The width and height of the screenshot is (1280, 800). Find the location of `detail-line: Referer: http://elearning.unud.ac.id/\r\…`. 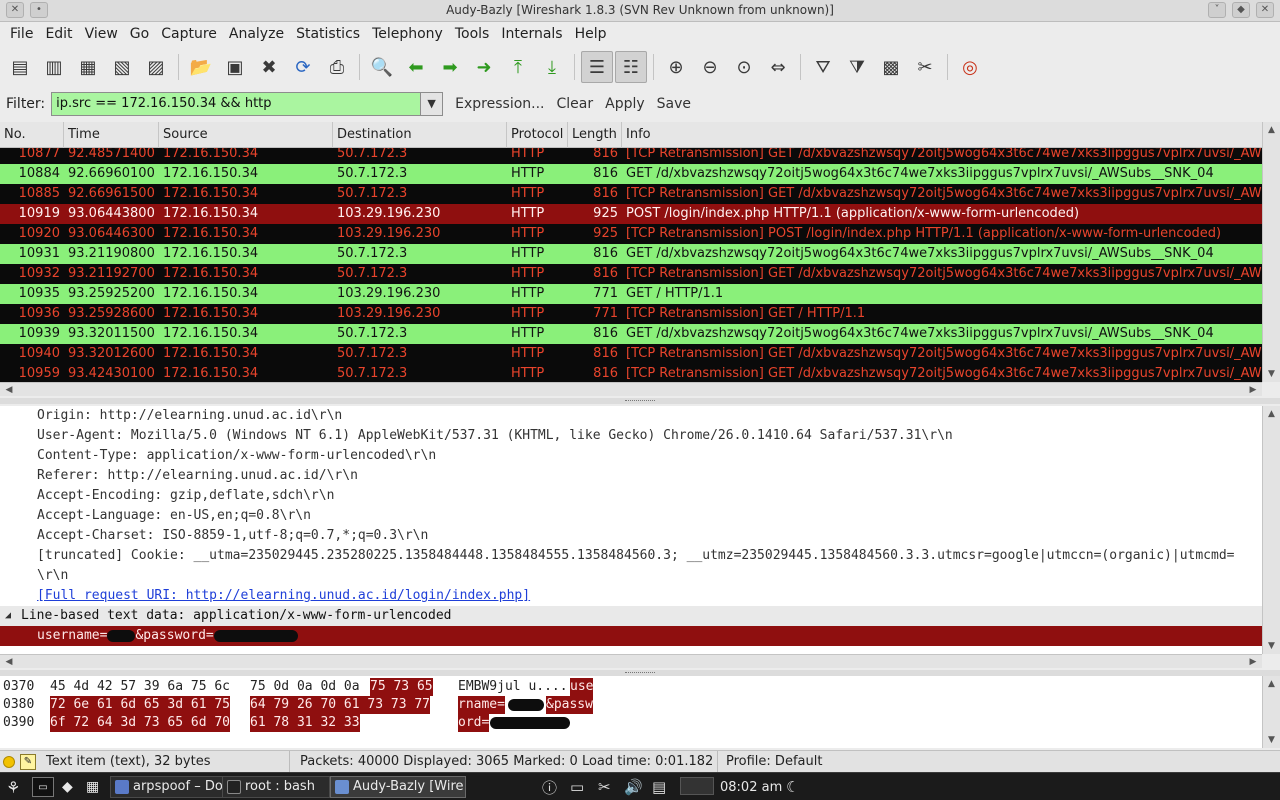

detail-line: Referer: http://elearning.unud.ac.id/\r\… is located at coordinates (631, 476).